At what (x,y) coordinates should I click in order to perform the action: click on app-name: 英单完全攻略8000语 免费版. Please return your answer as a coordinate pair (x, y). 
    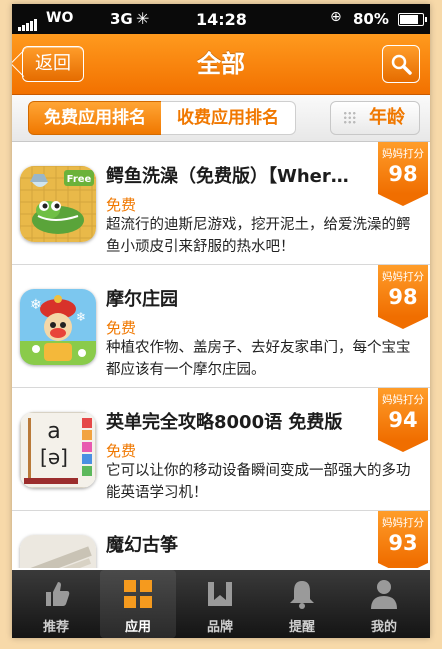
    Looking at the image, I should click on (224, 422).